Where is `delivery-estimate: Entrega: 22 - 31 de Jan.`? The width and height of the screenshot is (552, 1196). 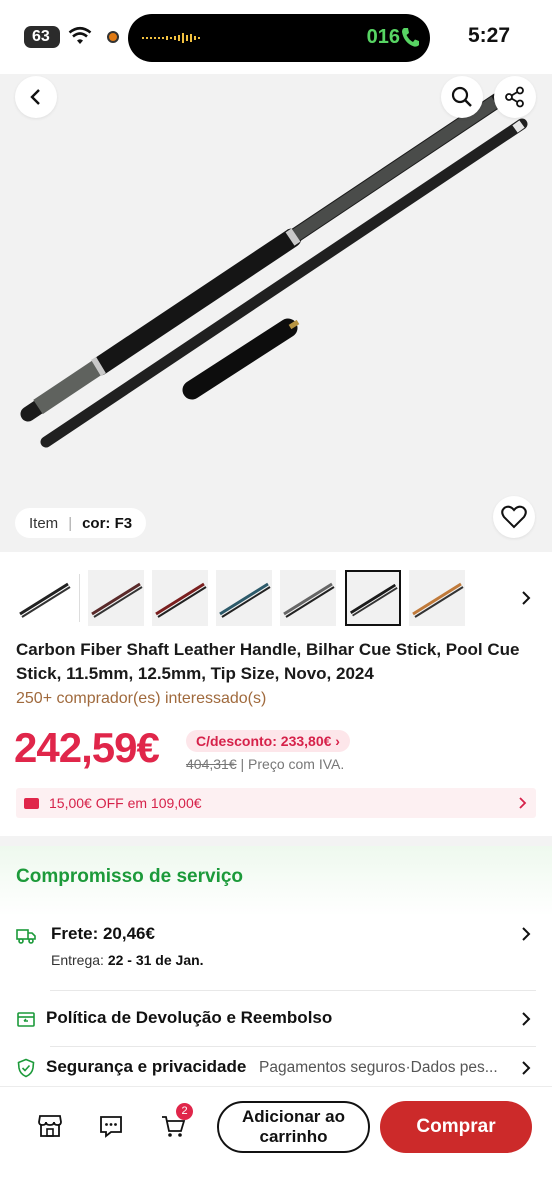 delivery-estimate: Entrega: 22 - 31 de Jan. is located at coordinates (127, 960).